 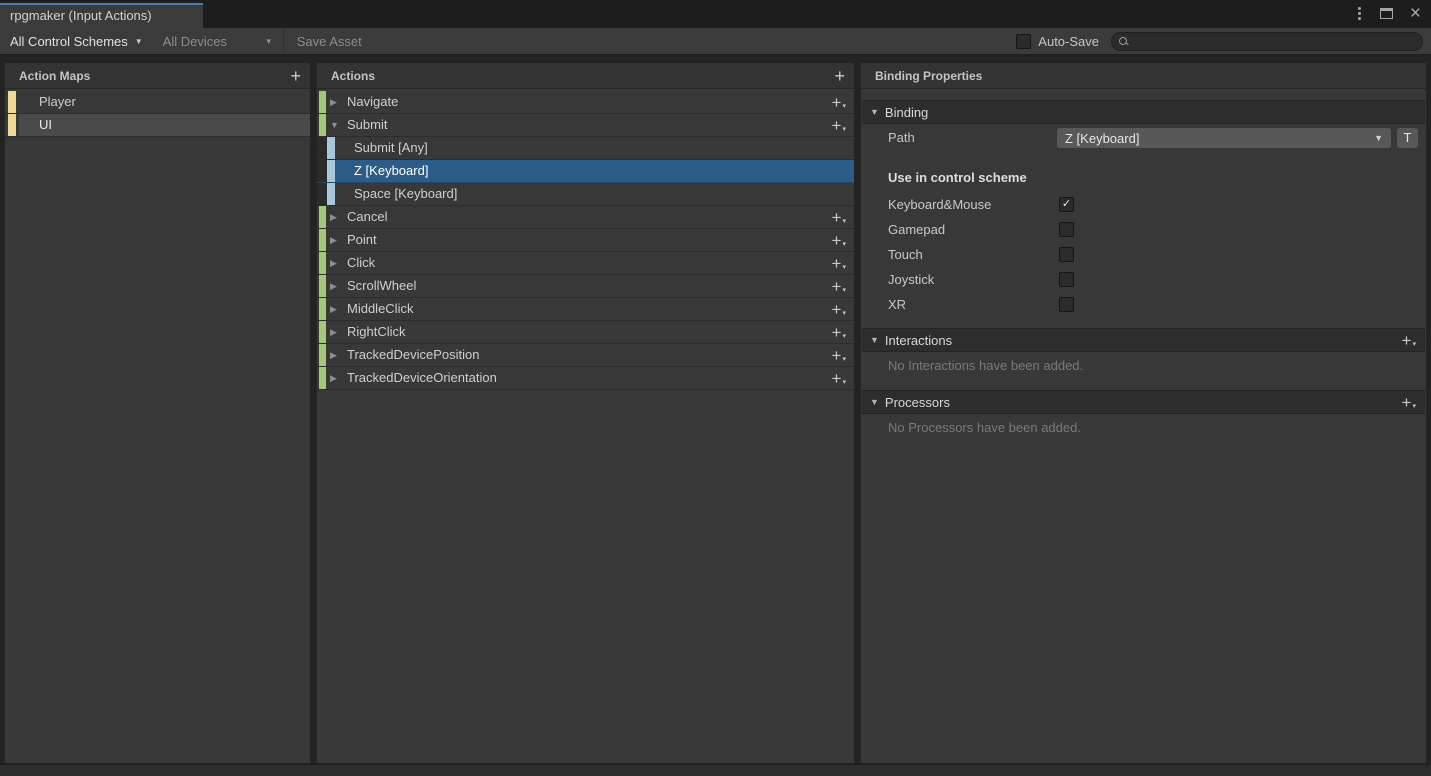 What do you see at coordinates (361, 262) in the screenshot?
I see `row-label: Click` at bounding box center [361, 262].